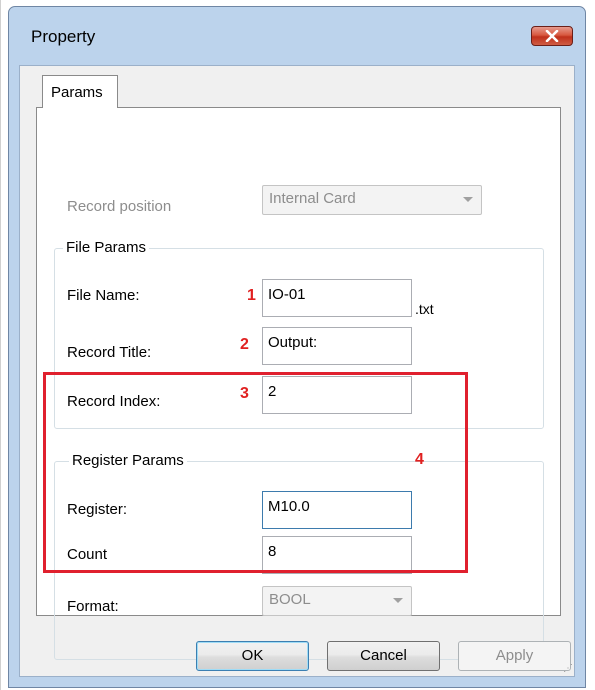  Describe the element at coordinates (568, 668) in the screenshot. I see `resize-grip-icon: ⋰` at that location.